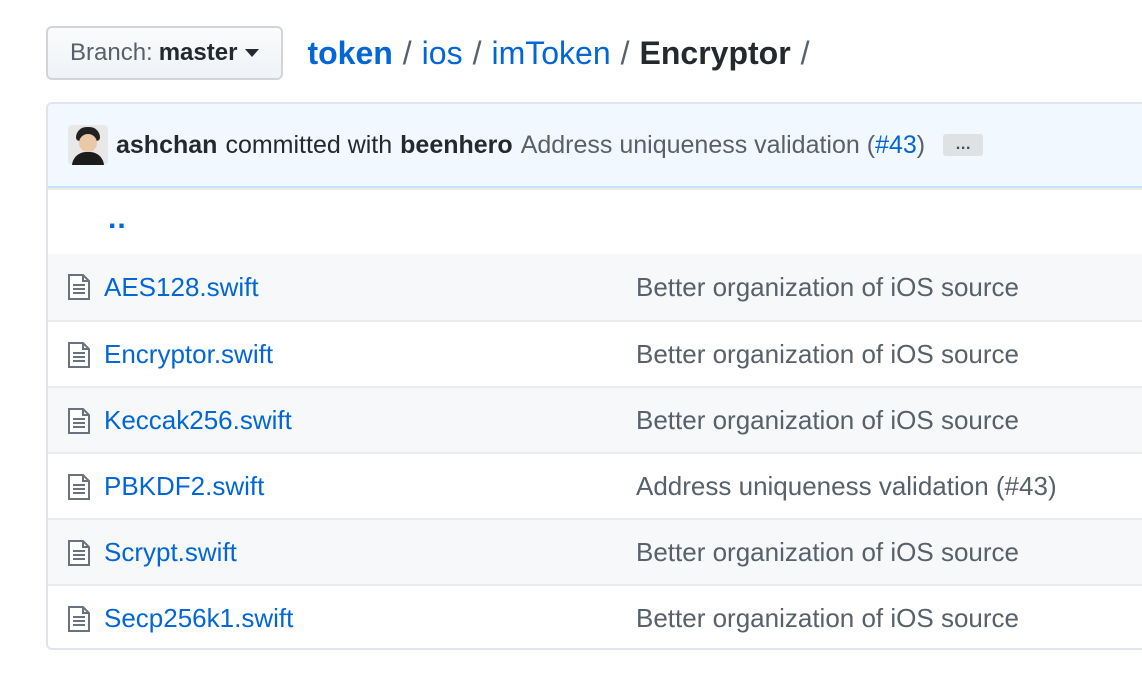 The image size is (1142, 680). Describe the element at coordinates (181, 287) in the screenshot. I see `file-name-link: AES128.swift` at that location.